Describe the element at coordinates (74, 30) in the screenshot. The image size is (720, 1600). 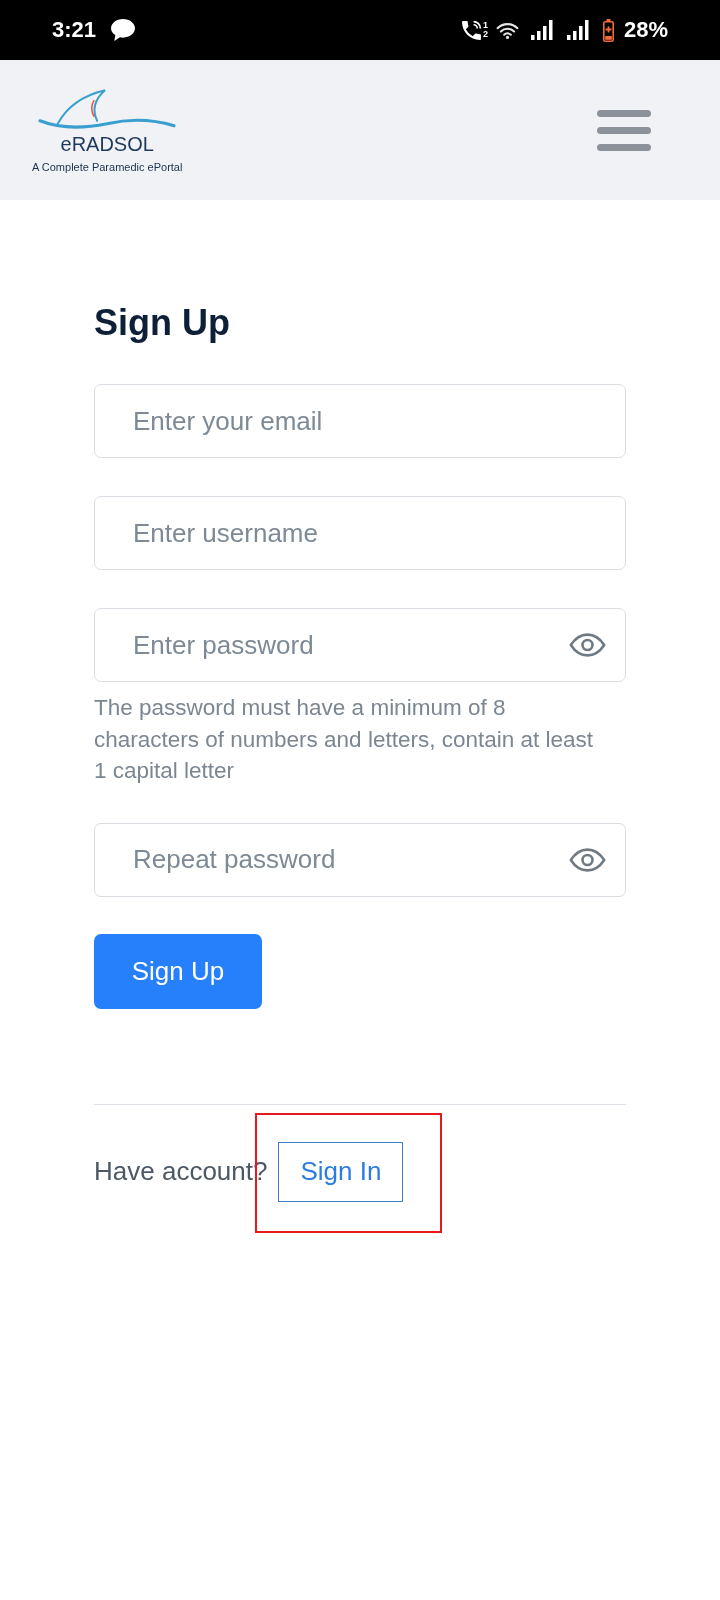
I see `status-time: 3:21` at that location.